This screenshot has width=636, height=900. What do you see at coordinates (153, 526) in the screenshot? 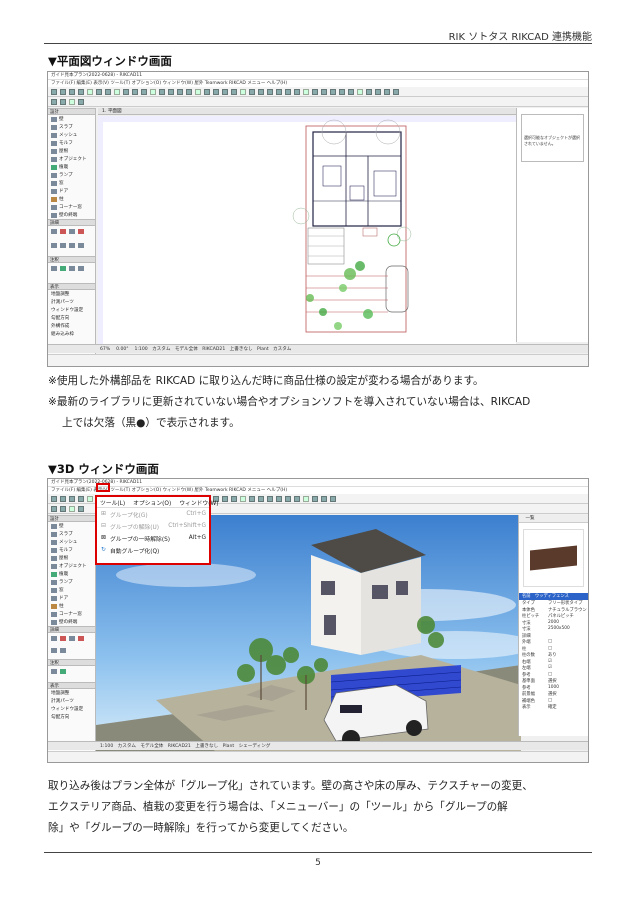
I see `menu-item-ungroup: ⊟ グループの解除(U) Ctrl+Shift+G` at bounding box center [153, 526].